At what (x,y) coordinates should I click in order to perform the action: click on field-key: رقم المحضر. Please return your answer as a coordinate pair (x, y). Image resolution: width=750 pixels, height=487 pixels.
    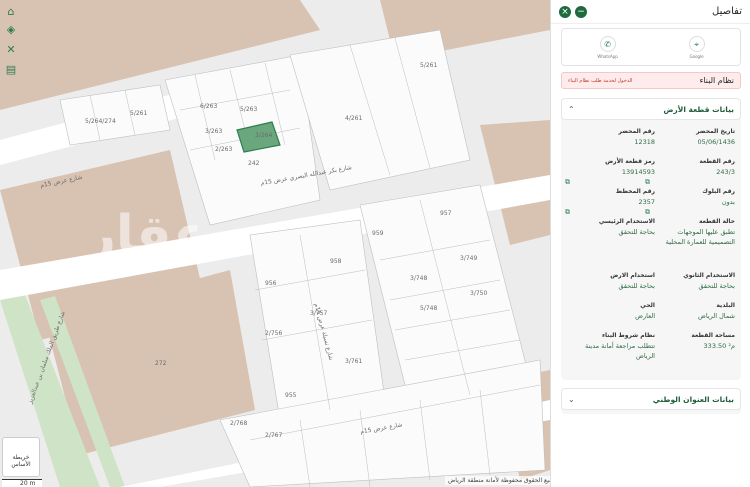
    Looking at the image, I should click on (636, 131).